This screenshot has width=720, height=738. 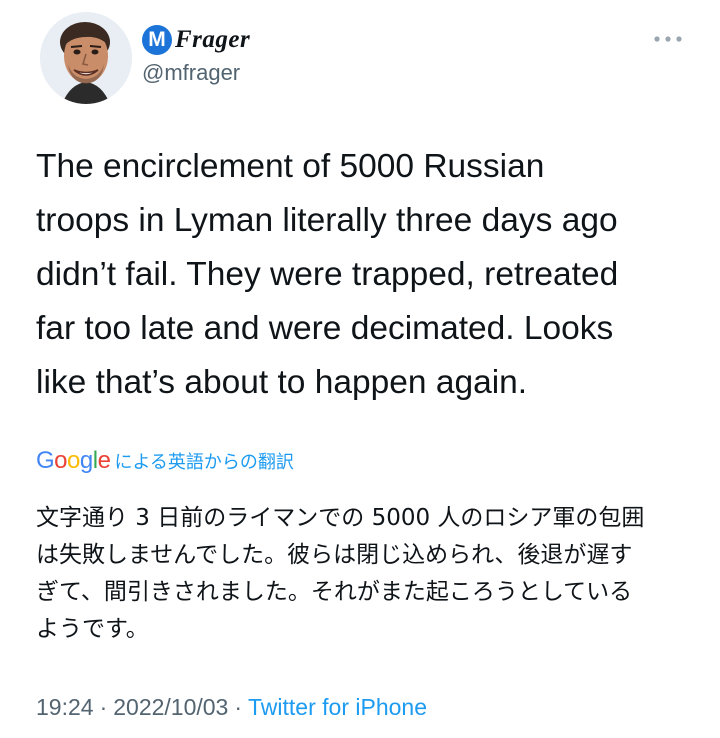 I want to click on more-button, so click(x=668, y=39).